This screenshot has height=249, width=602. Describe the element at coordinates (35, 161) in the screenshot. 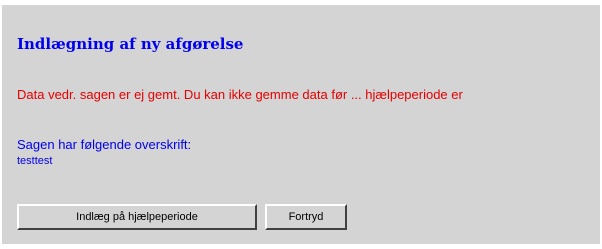

I see `case-heading-value: testtest` at that location.